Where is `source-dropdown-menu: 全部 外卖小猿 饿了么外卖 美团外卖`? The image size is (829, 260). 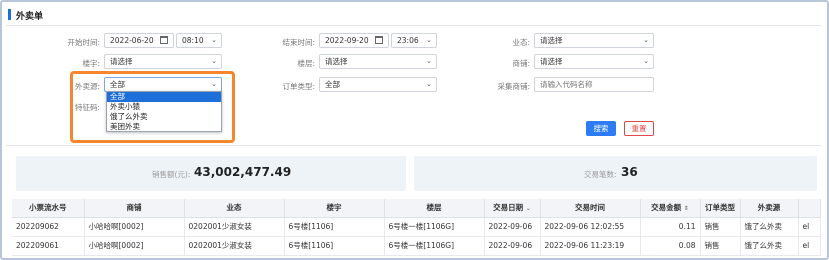
source-dropdown-menu: 全部 外卖小猿 饿了么外卖 美团外卖 is located at coordinates (164, 111).